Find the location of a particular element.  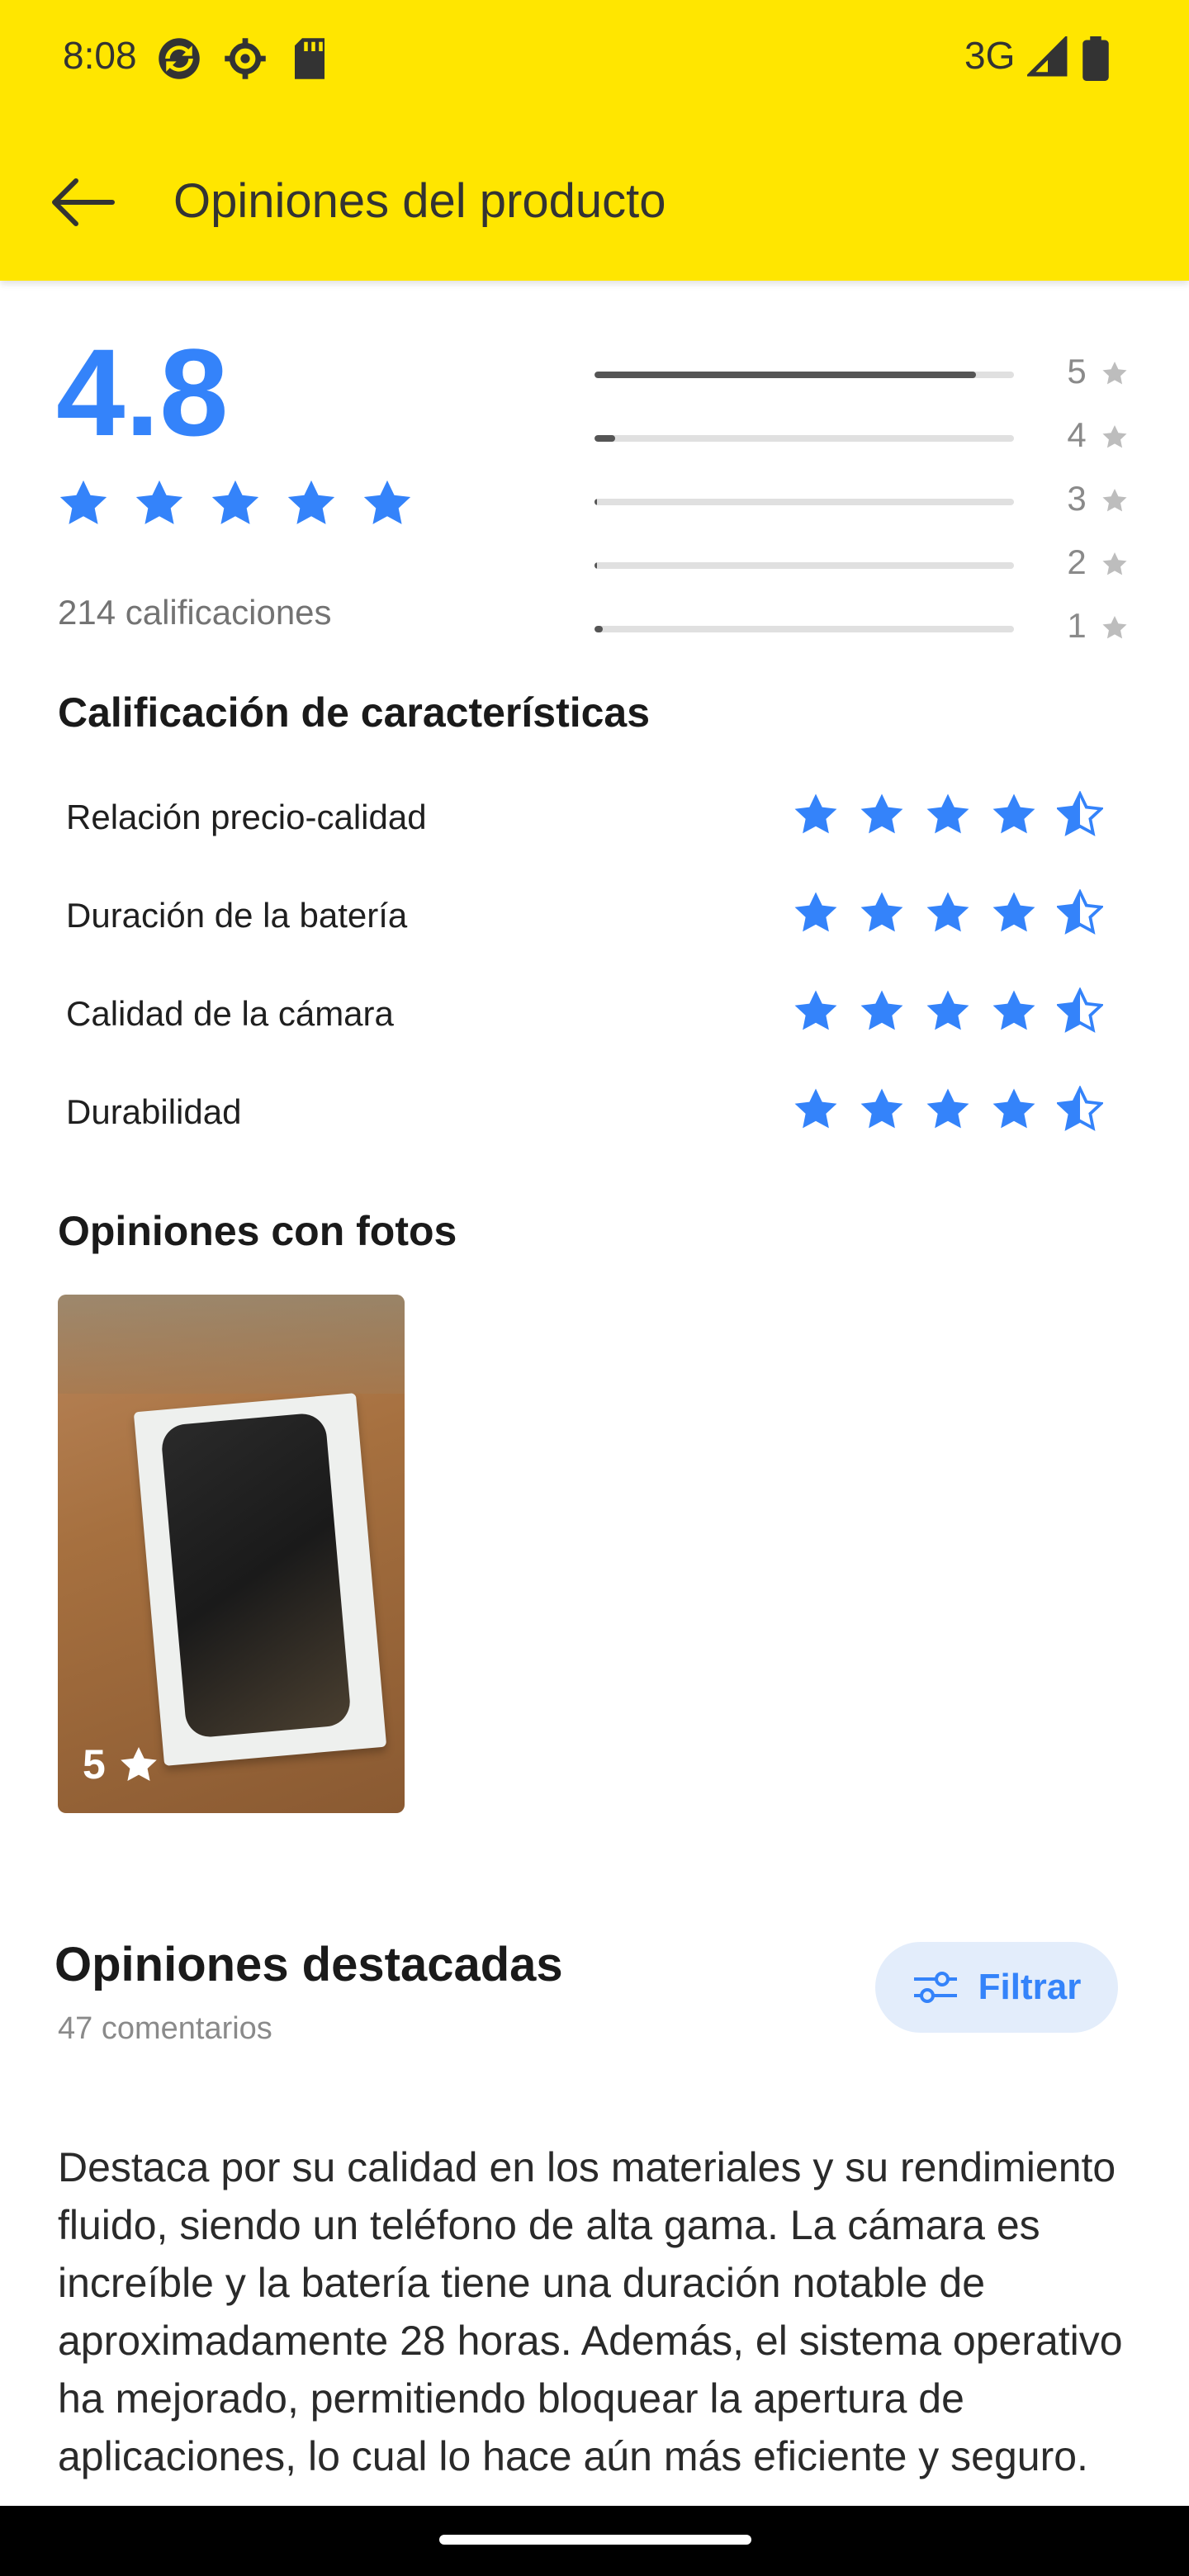

home-gesture-bar is located at coordinates (595, 2540).